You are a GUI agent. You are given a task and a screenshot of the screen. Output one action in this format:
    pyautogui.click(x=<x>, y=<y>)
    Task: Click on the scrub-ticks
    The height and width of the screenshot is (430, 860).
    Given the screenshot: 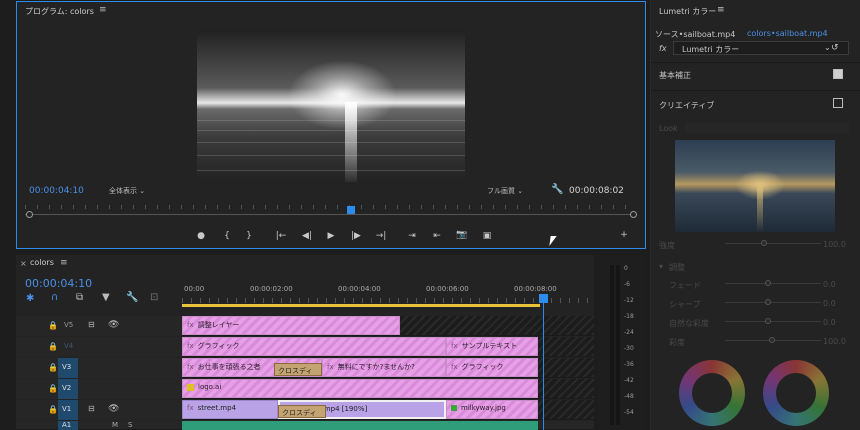 What is the action you would take?
    pyautogui.click(x=331, y=207)
    